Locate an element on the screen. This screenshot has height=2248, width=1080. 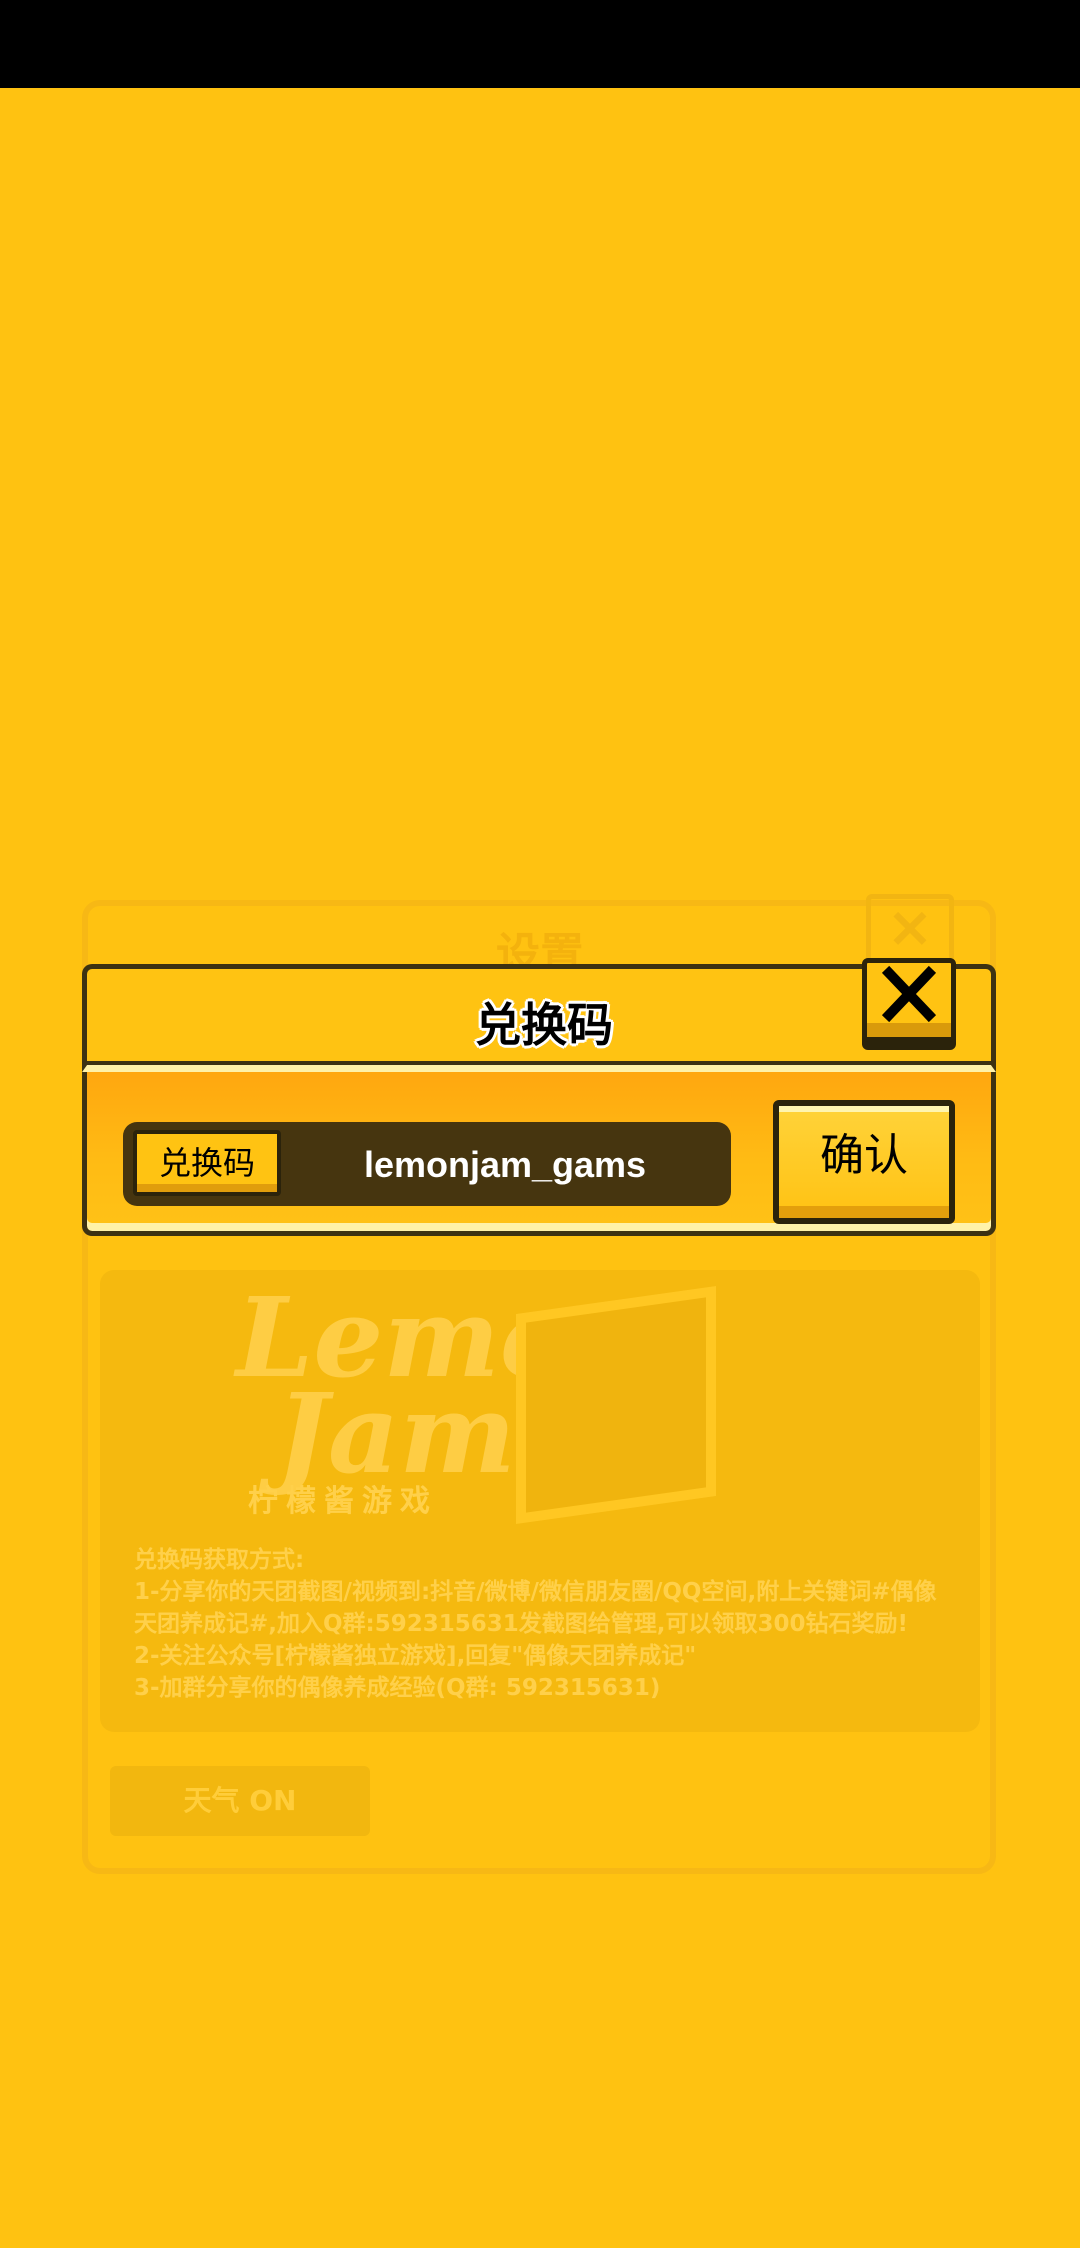
instruction-line: 1-分享你的天团截图/视频到:抖音/微博/微信朋友圈/QQ空间,附上关键词#偶像 is located at coordinates (535, 1592).